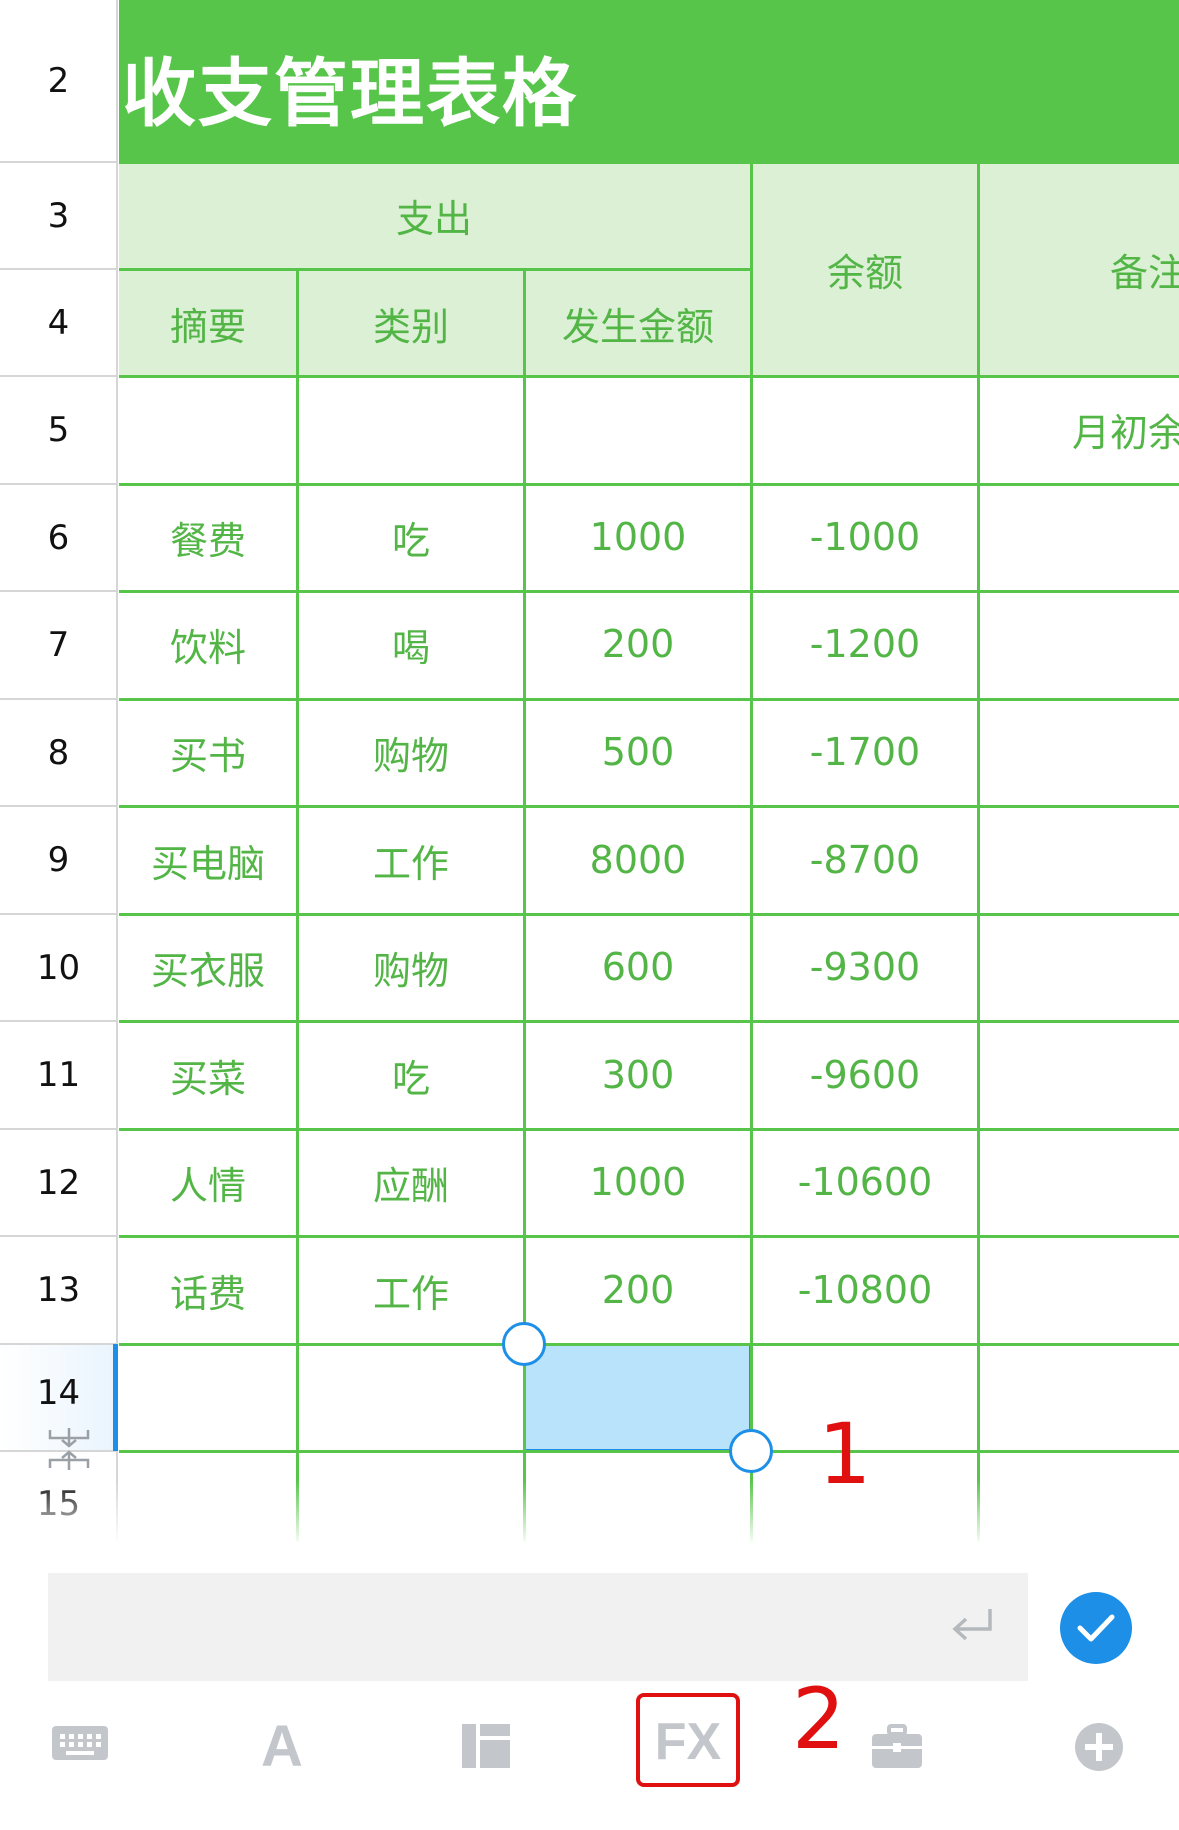 Image resolution: width=1179 pixels, height=1830 pixels. What do you see at coordinates (69, 1449) in the screenshot?
I see `row-resize-icon` at bounding box center [69, 1449].